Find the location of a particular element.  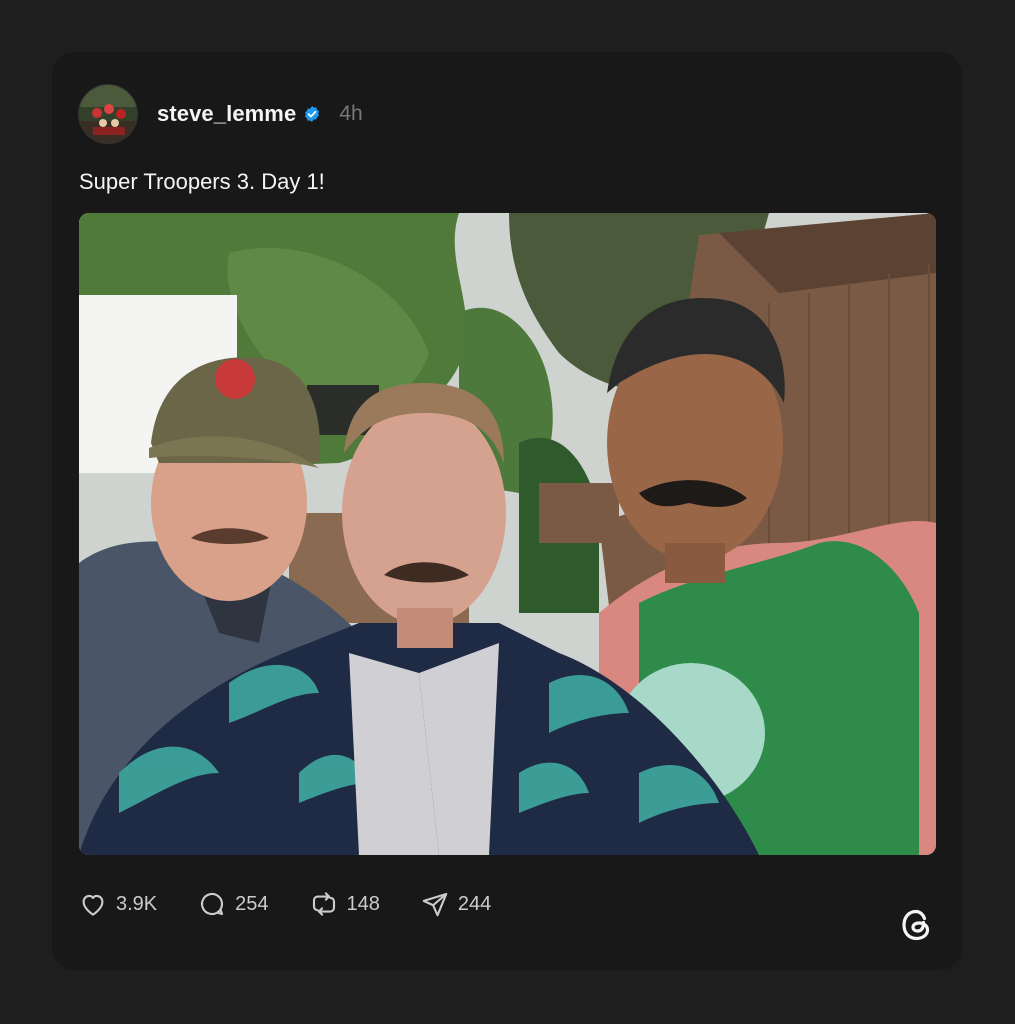

post-caption: Super Troopers 3. Day 1! is located at coordinates (202, 181).